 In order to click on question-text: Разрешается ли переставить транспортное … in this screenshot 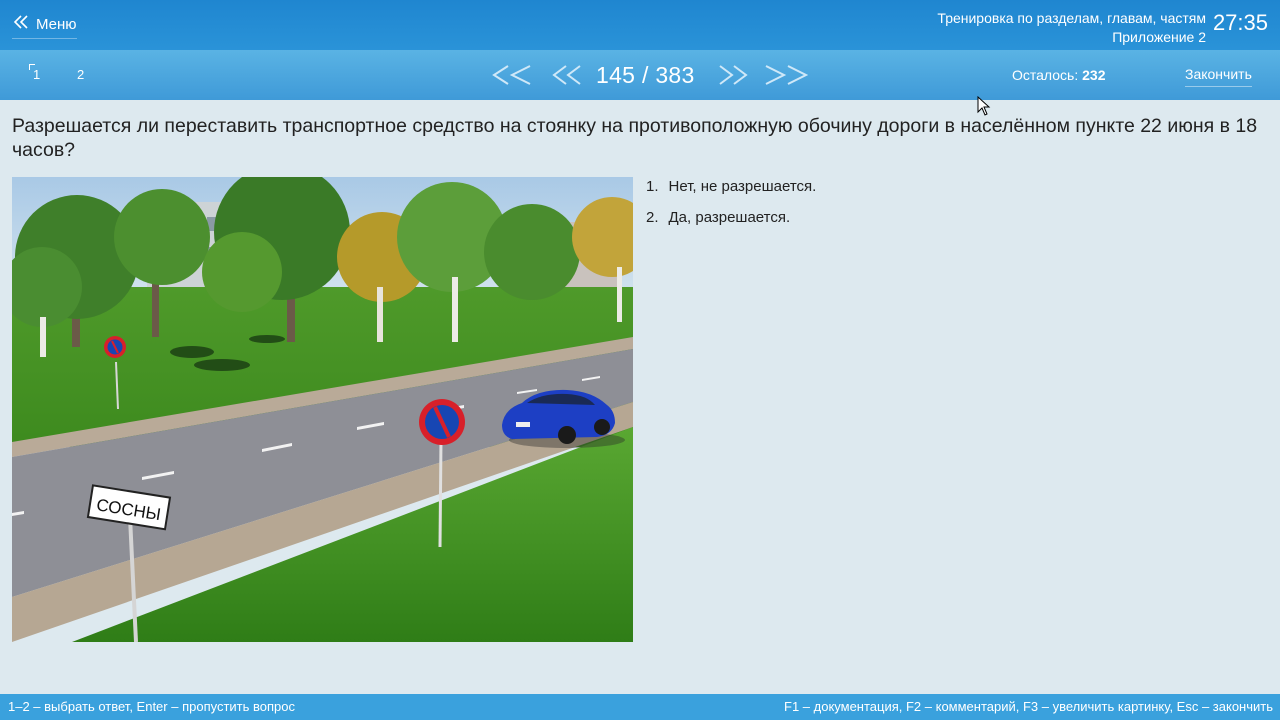, I will do `click(635, 138)`.